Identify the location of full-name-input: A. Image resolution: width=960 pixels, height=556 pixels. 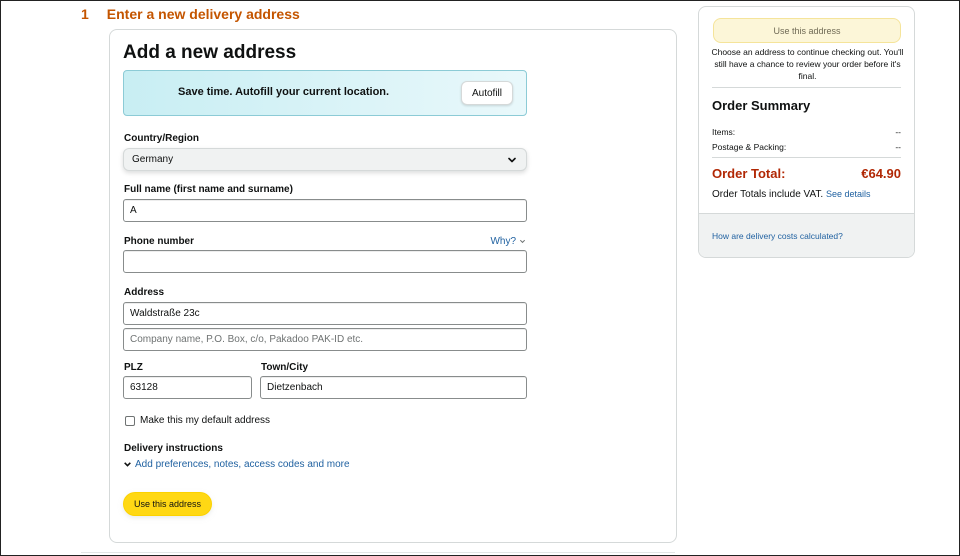
(325, 210).